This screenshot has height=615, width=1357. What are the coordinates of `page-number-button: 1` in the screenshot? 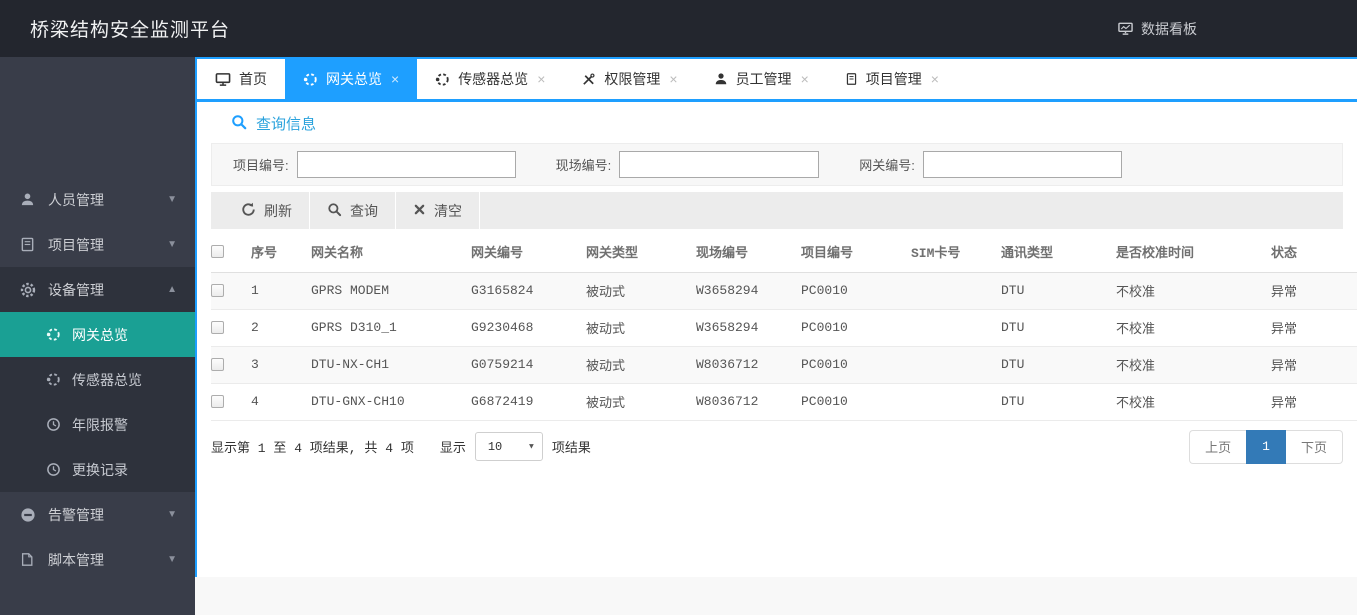 It's located at (1266, 446).